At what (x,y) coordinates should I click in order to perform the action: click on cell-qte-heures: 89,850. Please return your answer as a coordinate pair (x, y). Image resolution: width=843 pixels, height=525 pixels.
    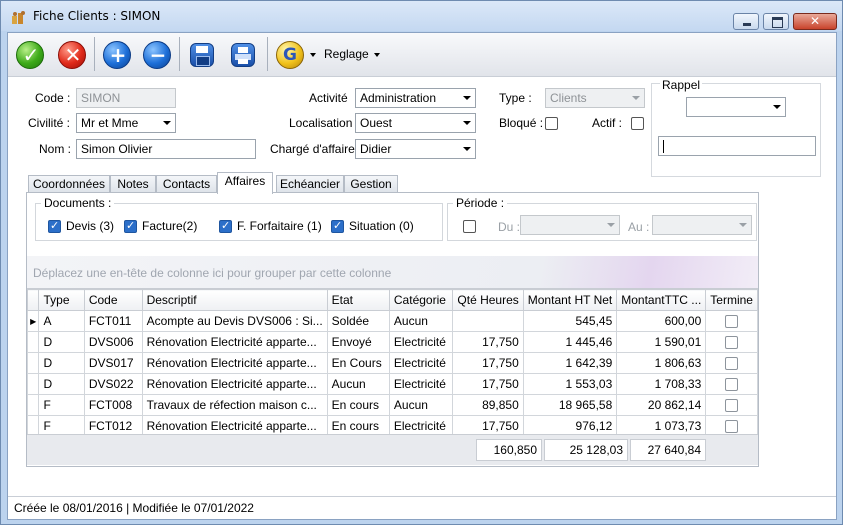
    Looking at the image, I should click on (488, 405).